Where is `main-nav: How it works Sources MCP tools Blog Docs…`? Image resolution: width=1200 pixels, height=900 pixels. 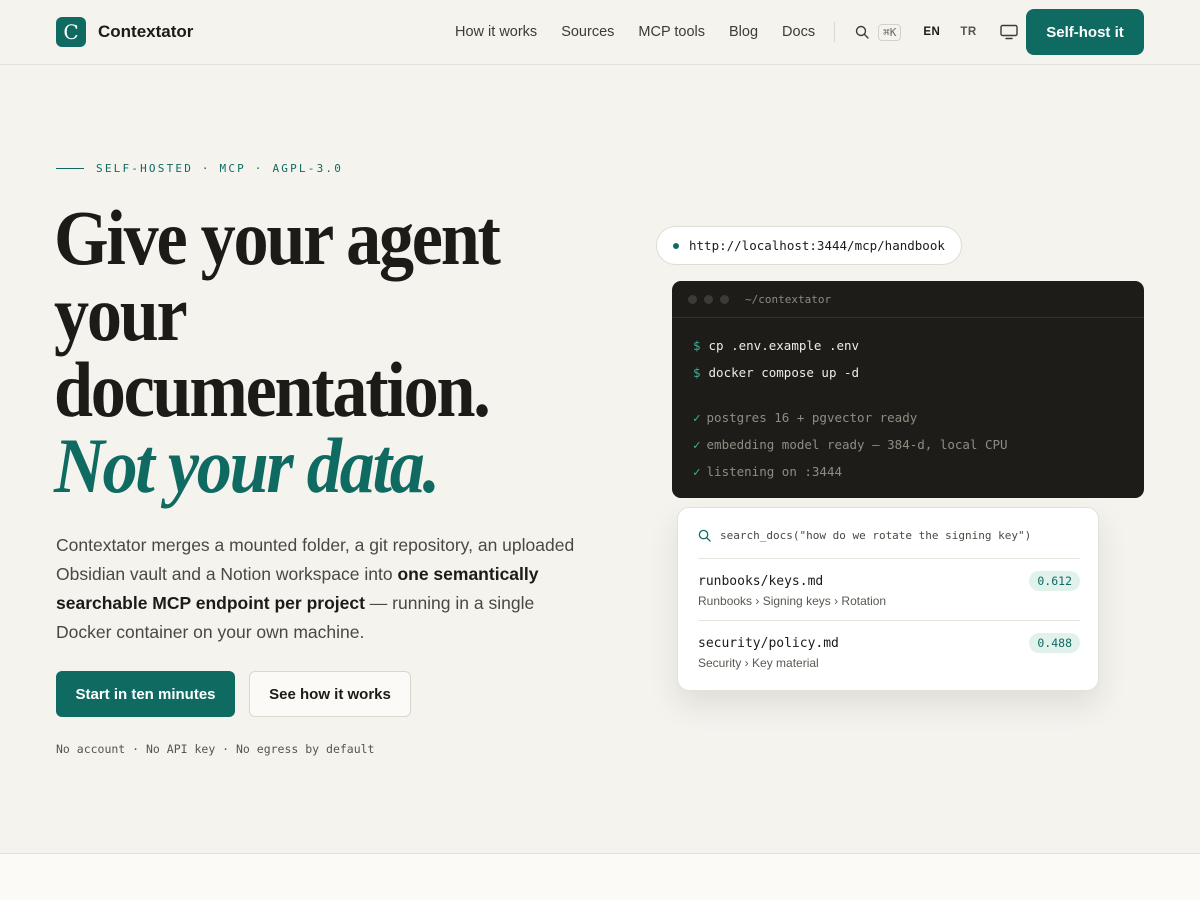
main-nav: How it works Sources MCP tools Blog Docs… is located at coordinates (736, 32).